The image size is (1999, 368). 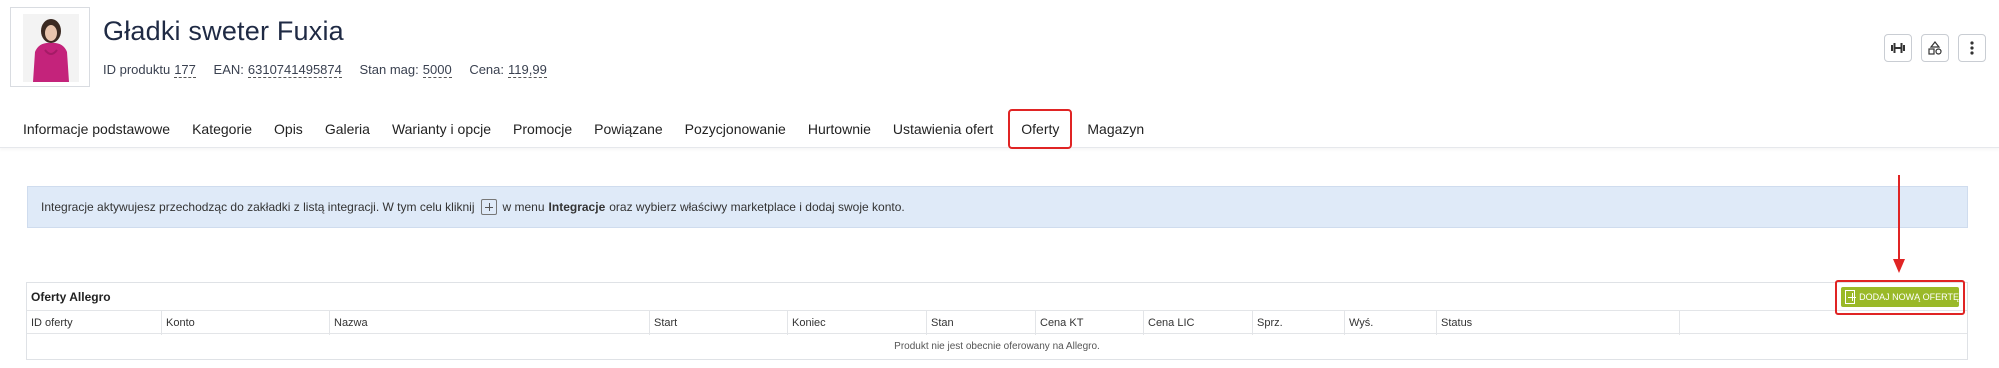 I want to click on kebab-menu-icon, so click(x=1972, y=48).